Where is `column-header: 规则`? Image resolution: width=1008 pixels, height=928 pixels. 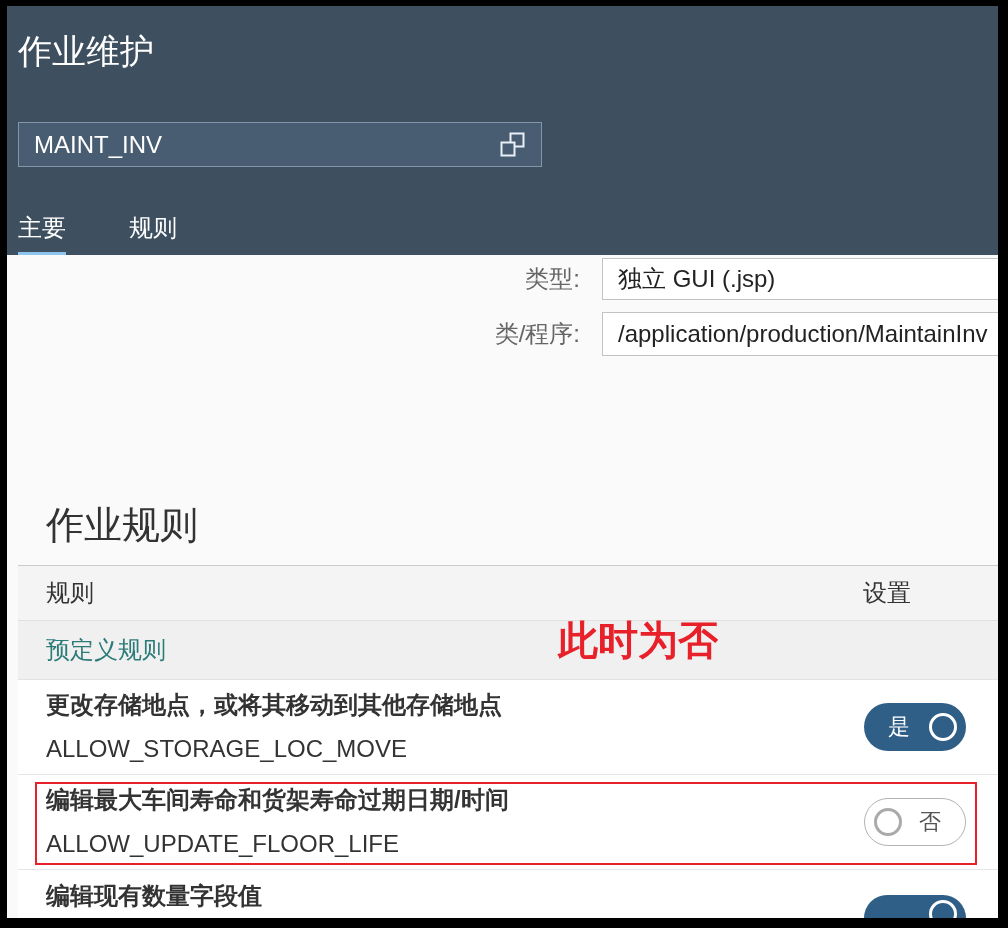 column-header: 规则 is located at coordinates (70, 592).